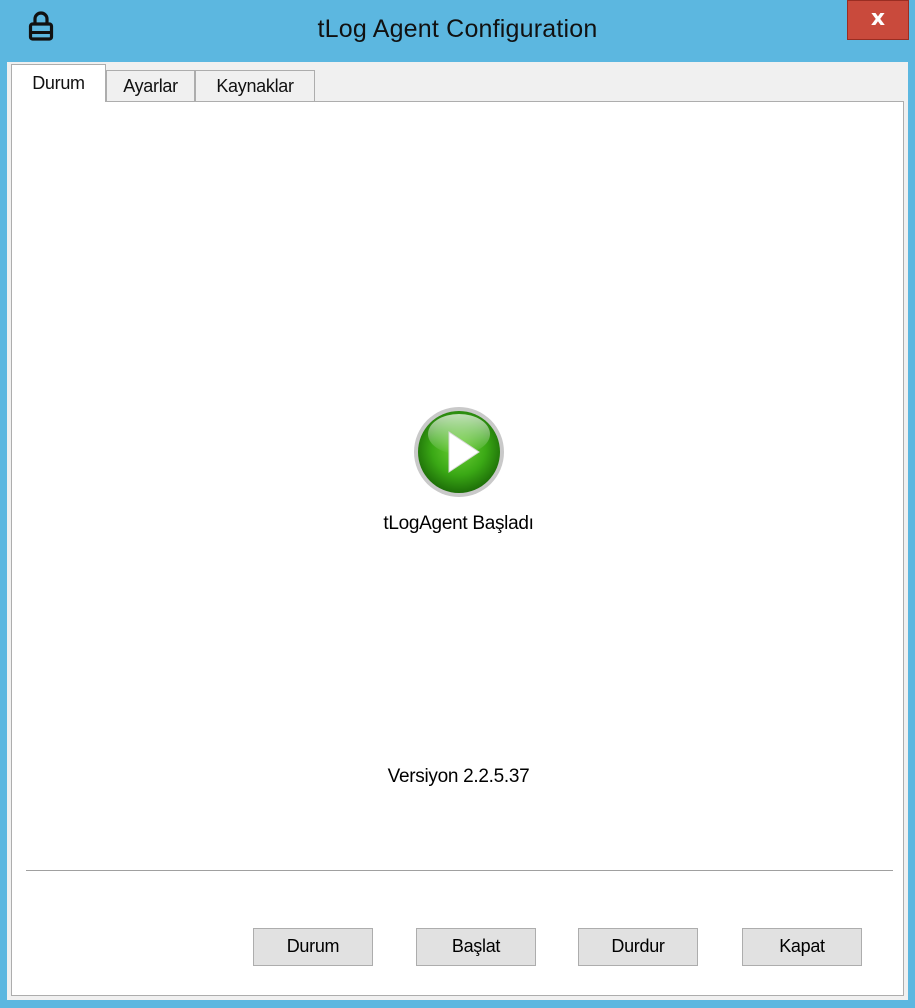  Describe the element at coordinates (255, 86) in the screenshot. I see `tab-kaynaklar: Kaynaklar` at that location.